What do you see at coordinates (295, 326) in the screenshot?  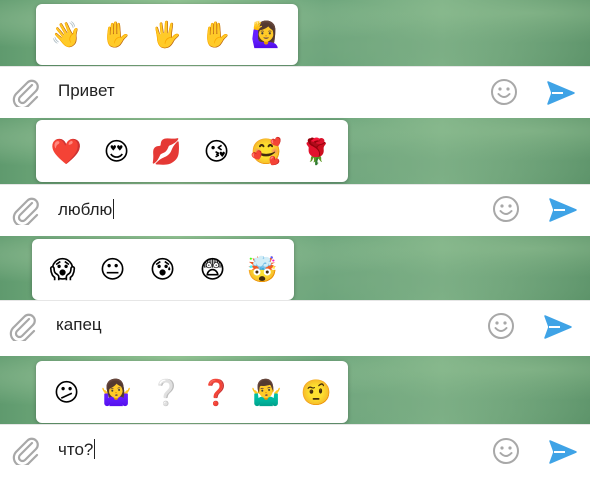 I see `message-input-bar: капец` at bounding box center [295, 326].